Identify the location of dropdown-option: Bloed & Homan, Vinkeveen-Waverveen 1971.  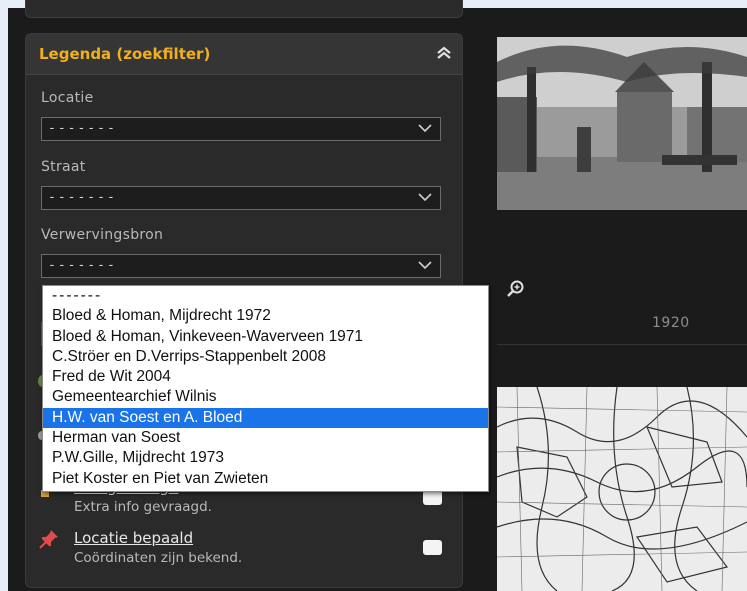
(265, 337).